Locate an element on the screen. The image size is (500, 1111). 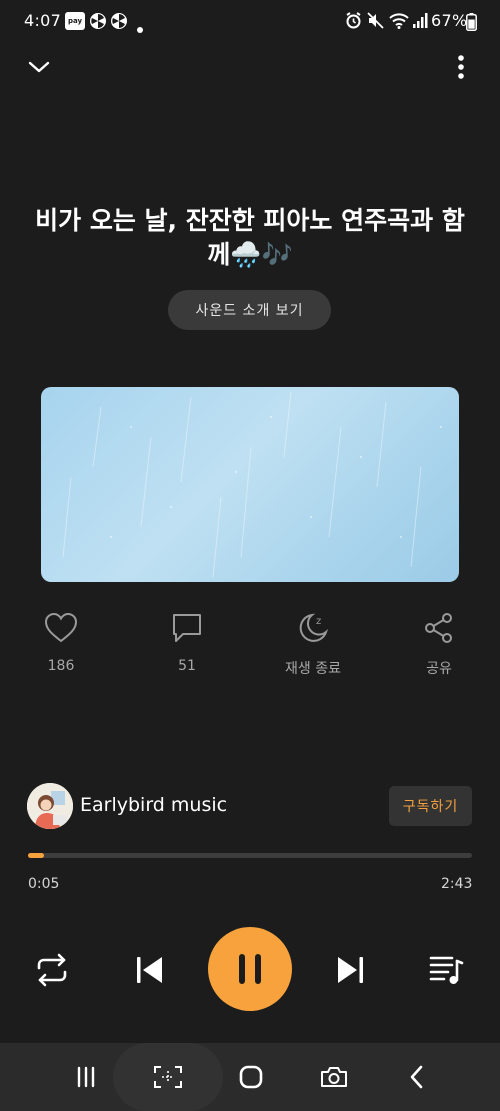
skip-previous-icon is located at coordinates (149, 970).